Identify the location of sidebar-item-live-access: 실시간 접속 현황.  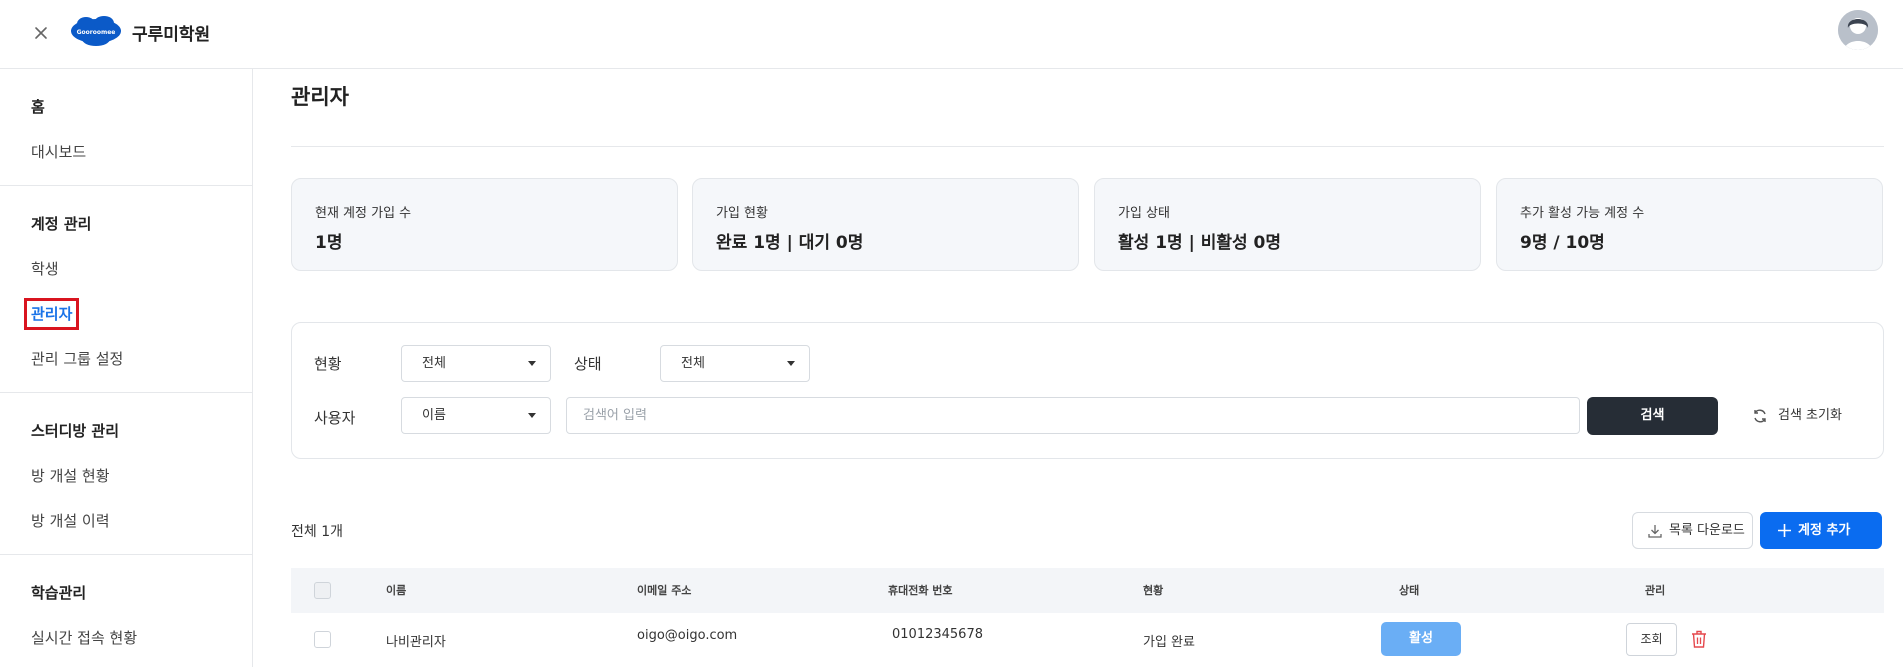
(126, 638).